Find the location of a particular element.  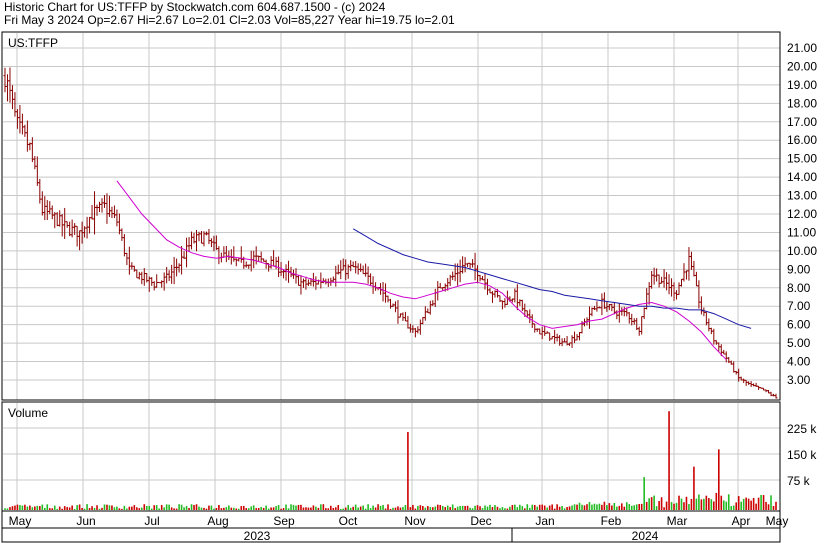

x-month-label: Aug is located at coordinates (217, 521).